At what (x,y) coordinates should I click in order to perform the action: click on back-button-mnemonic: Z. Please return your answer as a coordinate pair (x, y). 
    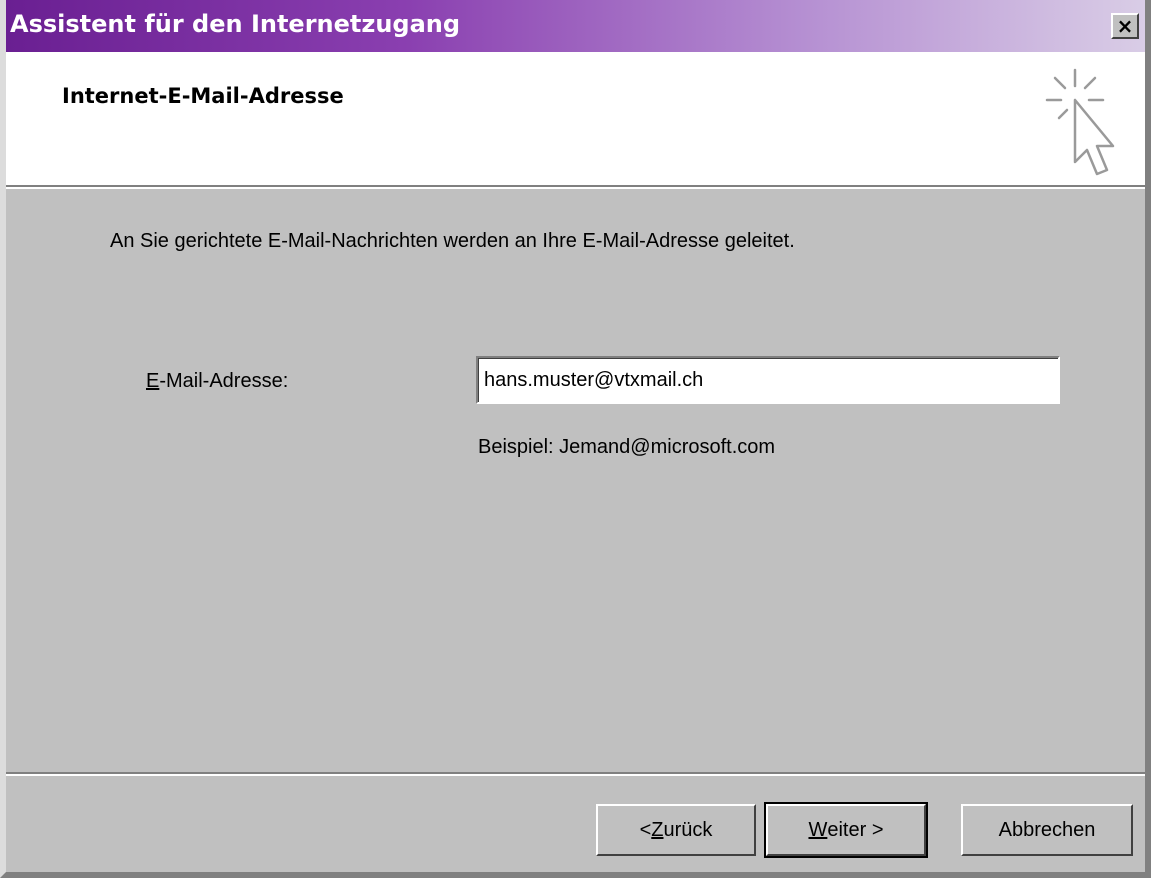
    Looking at the image, I should click on (657, 829).